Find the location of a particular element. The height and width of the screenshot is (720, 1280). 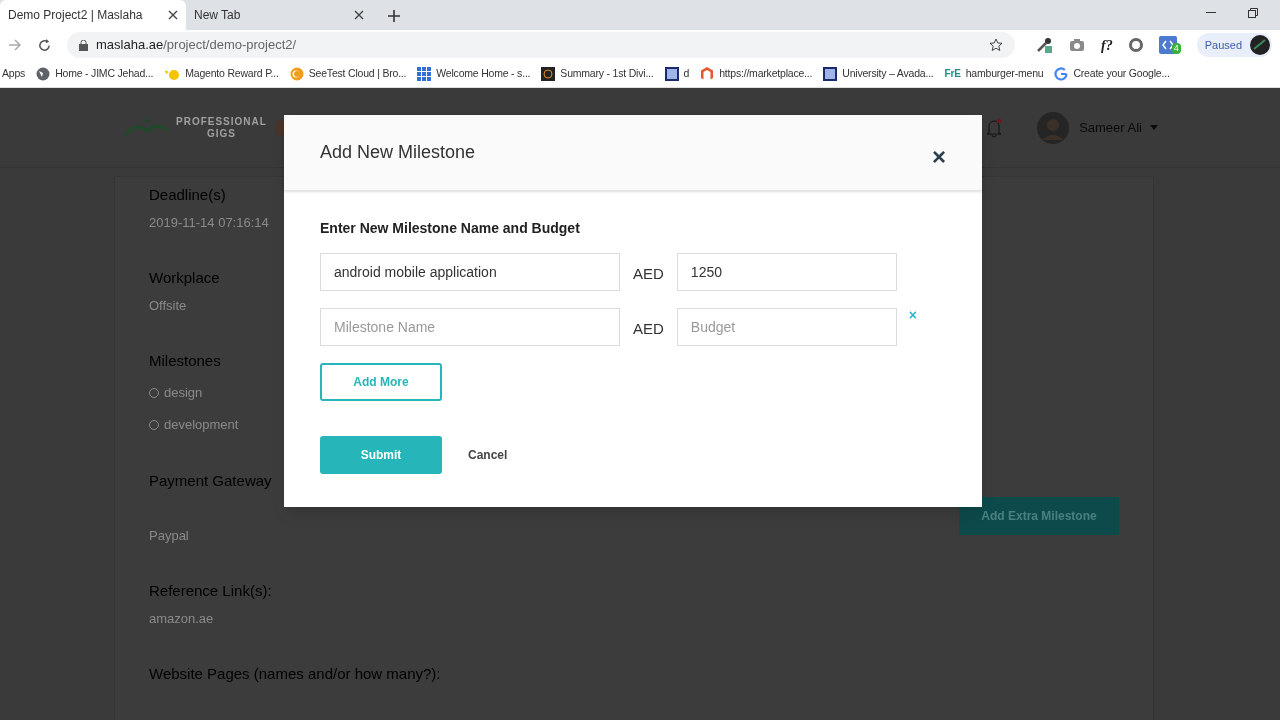

section-value: 2019-11-14 07:16:14 is located at coordinates (209, 223).